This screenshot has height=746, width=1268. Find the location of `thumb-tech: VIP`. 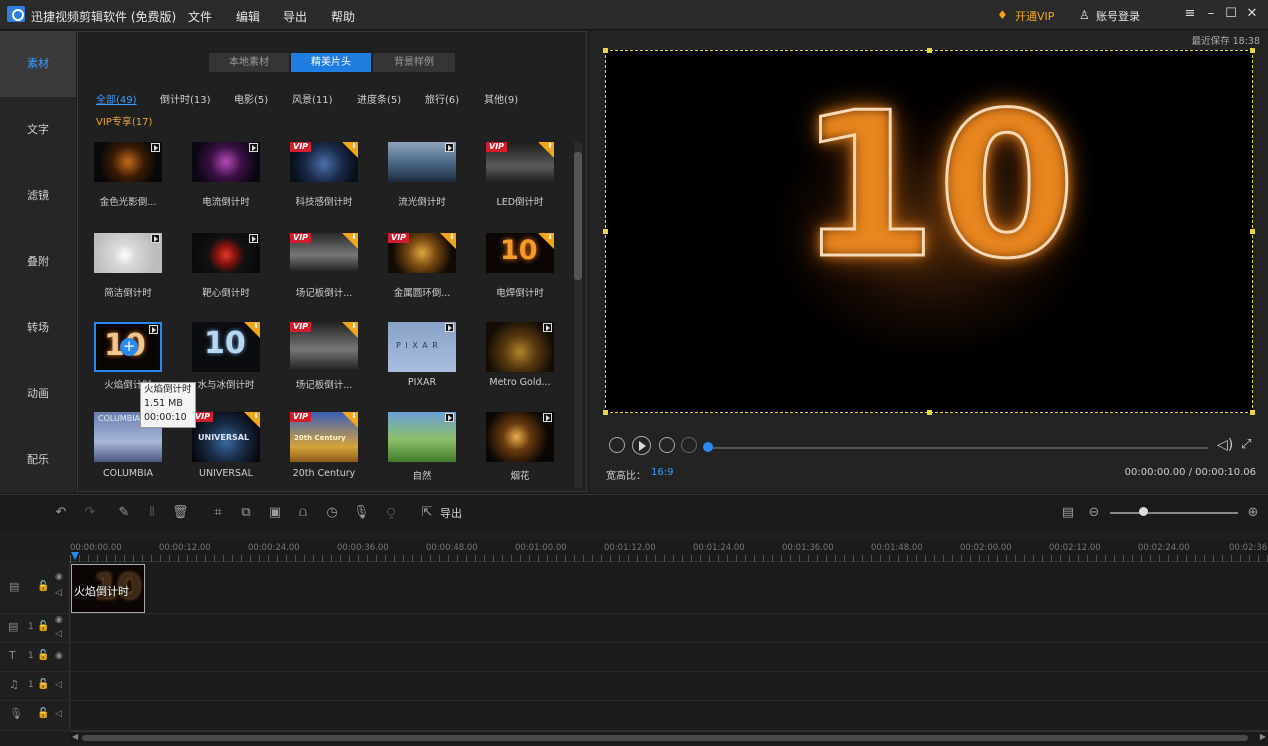

thumb-tech: VIP is located at coordinates (324, 162).